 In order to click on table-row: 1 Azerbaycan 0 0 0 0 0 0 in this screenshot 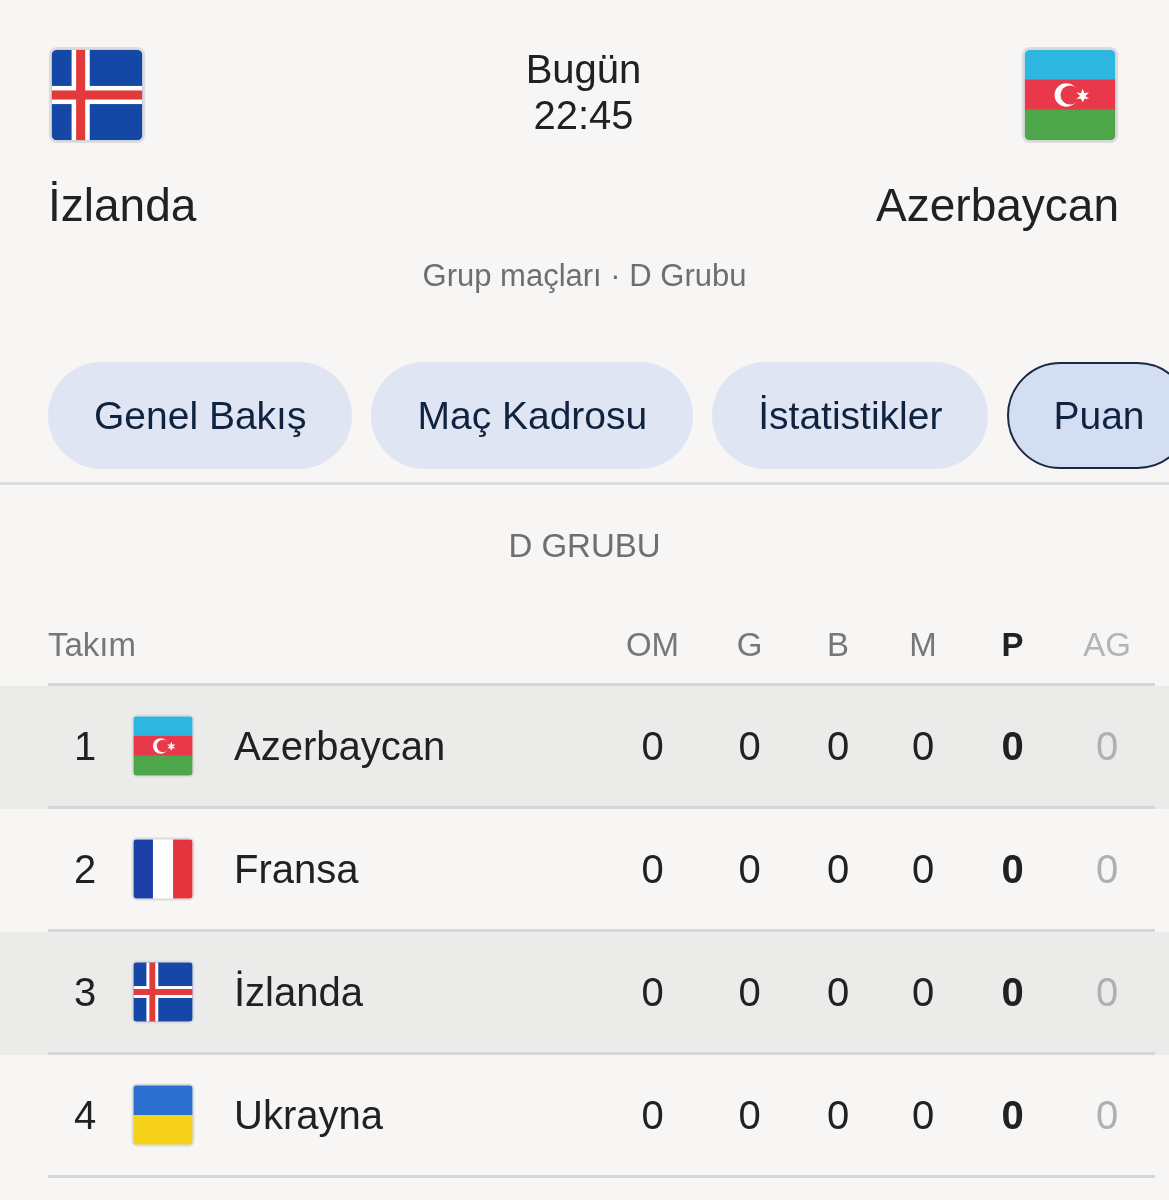, I will do `click(584, 747)`.